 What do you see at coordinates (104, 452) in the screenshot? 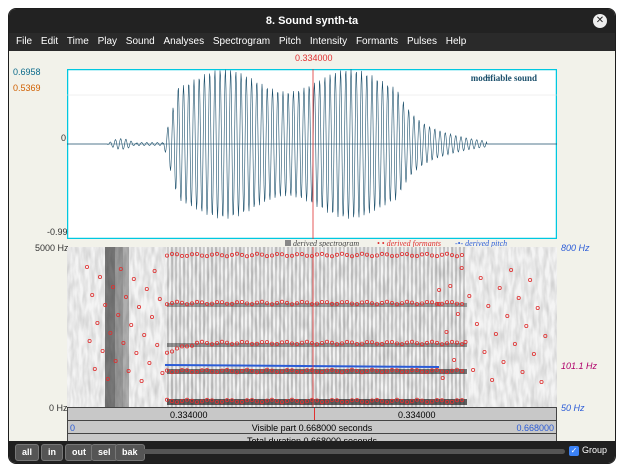
I see `zoom-selection-button: sel` at bounding box center [104, 452].